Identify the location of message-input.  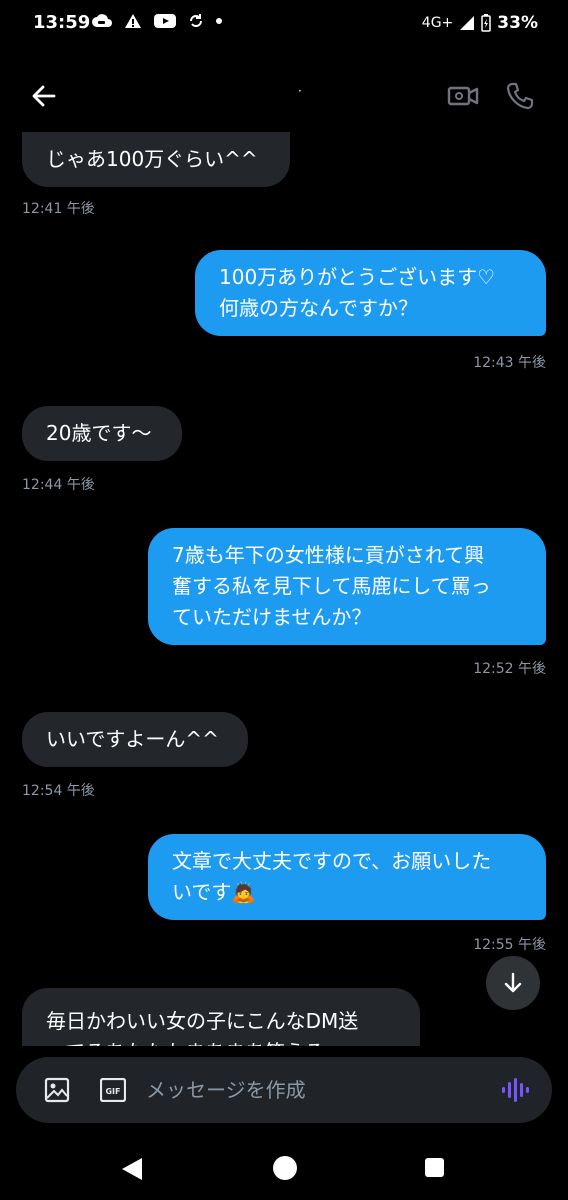
(316, 1090).